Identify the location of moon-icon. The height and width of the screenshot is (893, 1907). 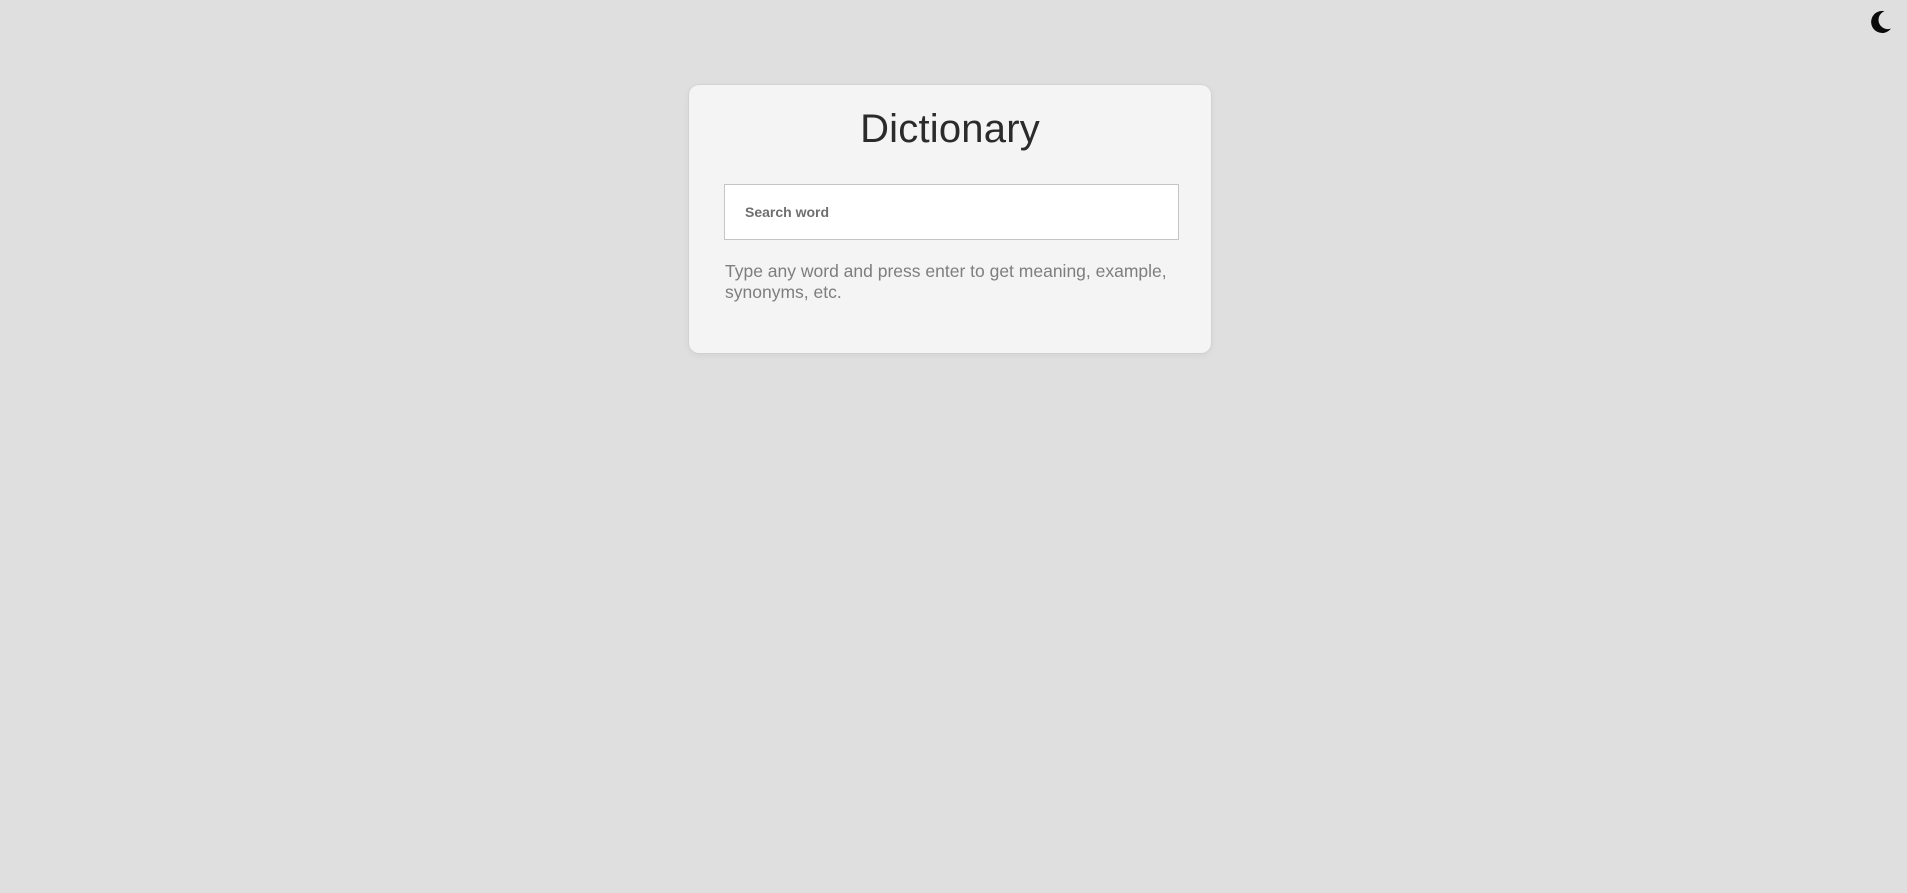
(1880, 24).